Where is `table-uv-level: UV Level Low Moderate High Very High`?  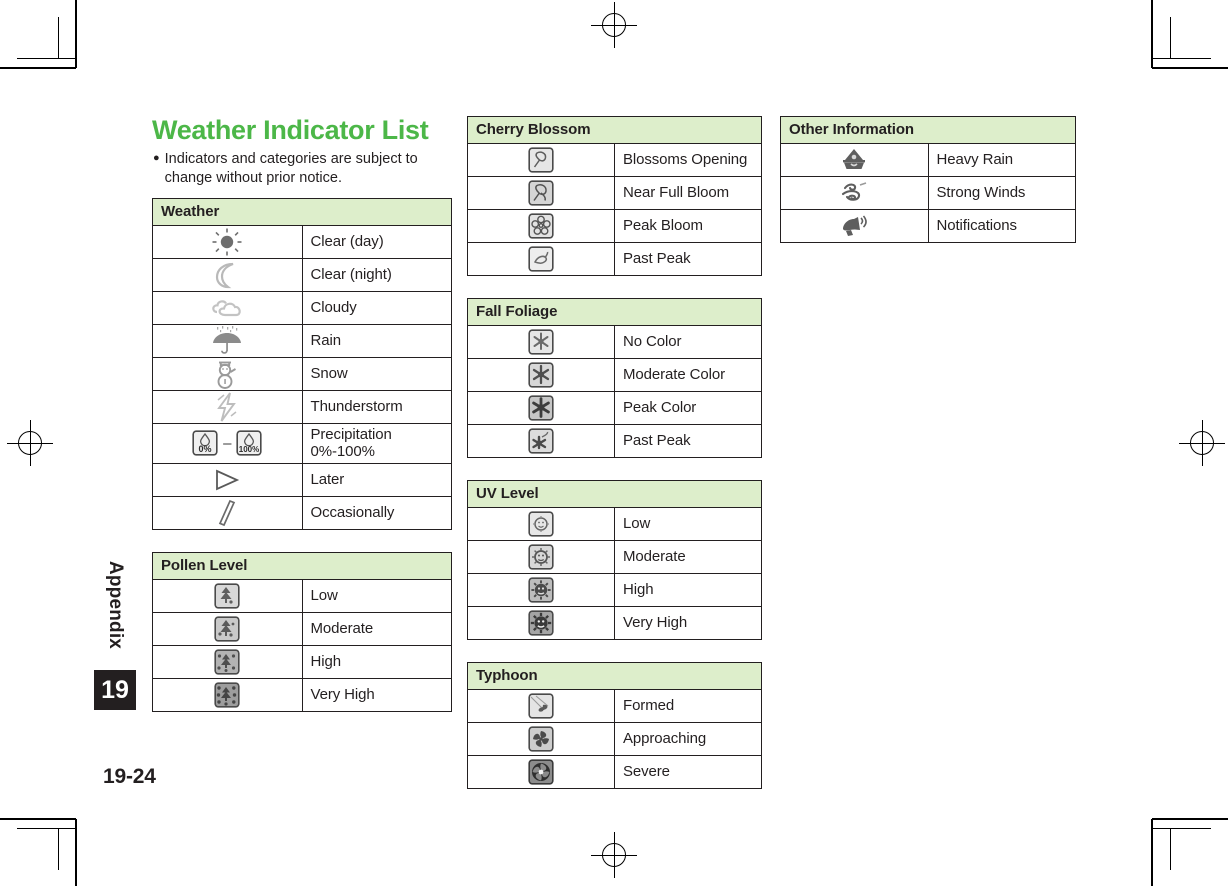
table-uv-level: UV Level Low Moderate High Very High is located at coordinates (614, 560).